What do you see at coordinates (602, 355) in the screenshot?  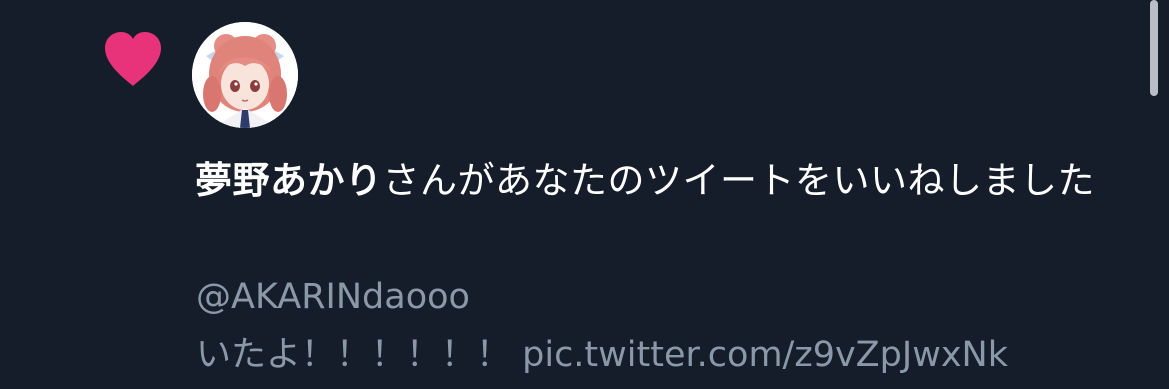 I see `tweet-preview-text: いたよ！！！！！！ pic.twitter.com/z9vZpJwxNk` at bounding box center [602, 355].